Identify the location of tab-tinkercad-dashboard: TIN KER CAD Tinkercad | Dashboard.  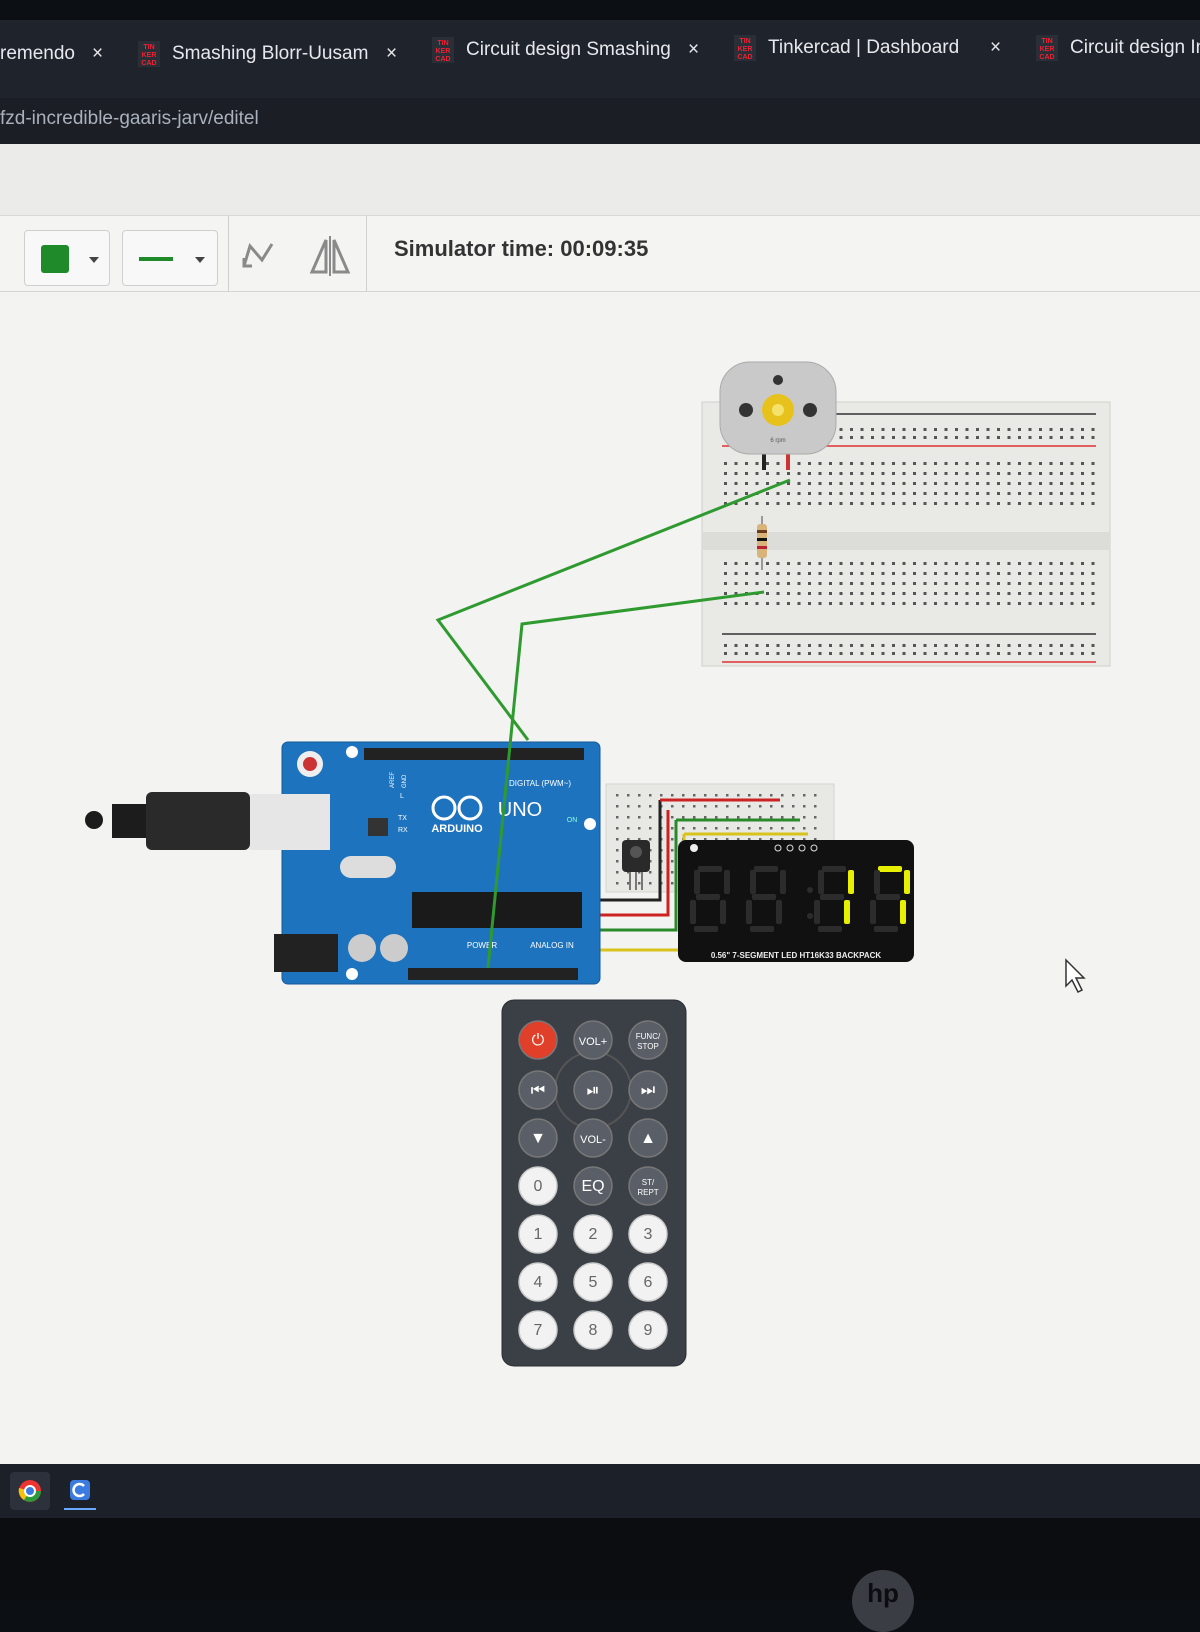
(846, 48).